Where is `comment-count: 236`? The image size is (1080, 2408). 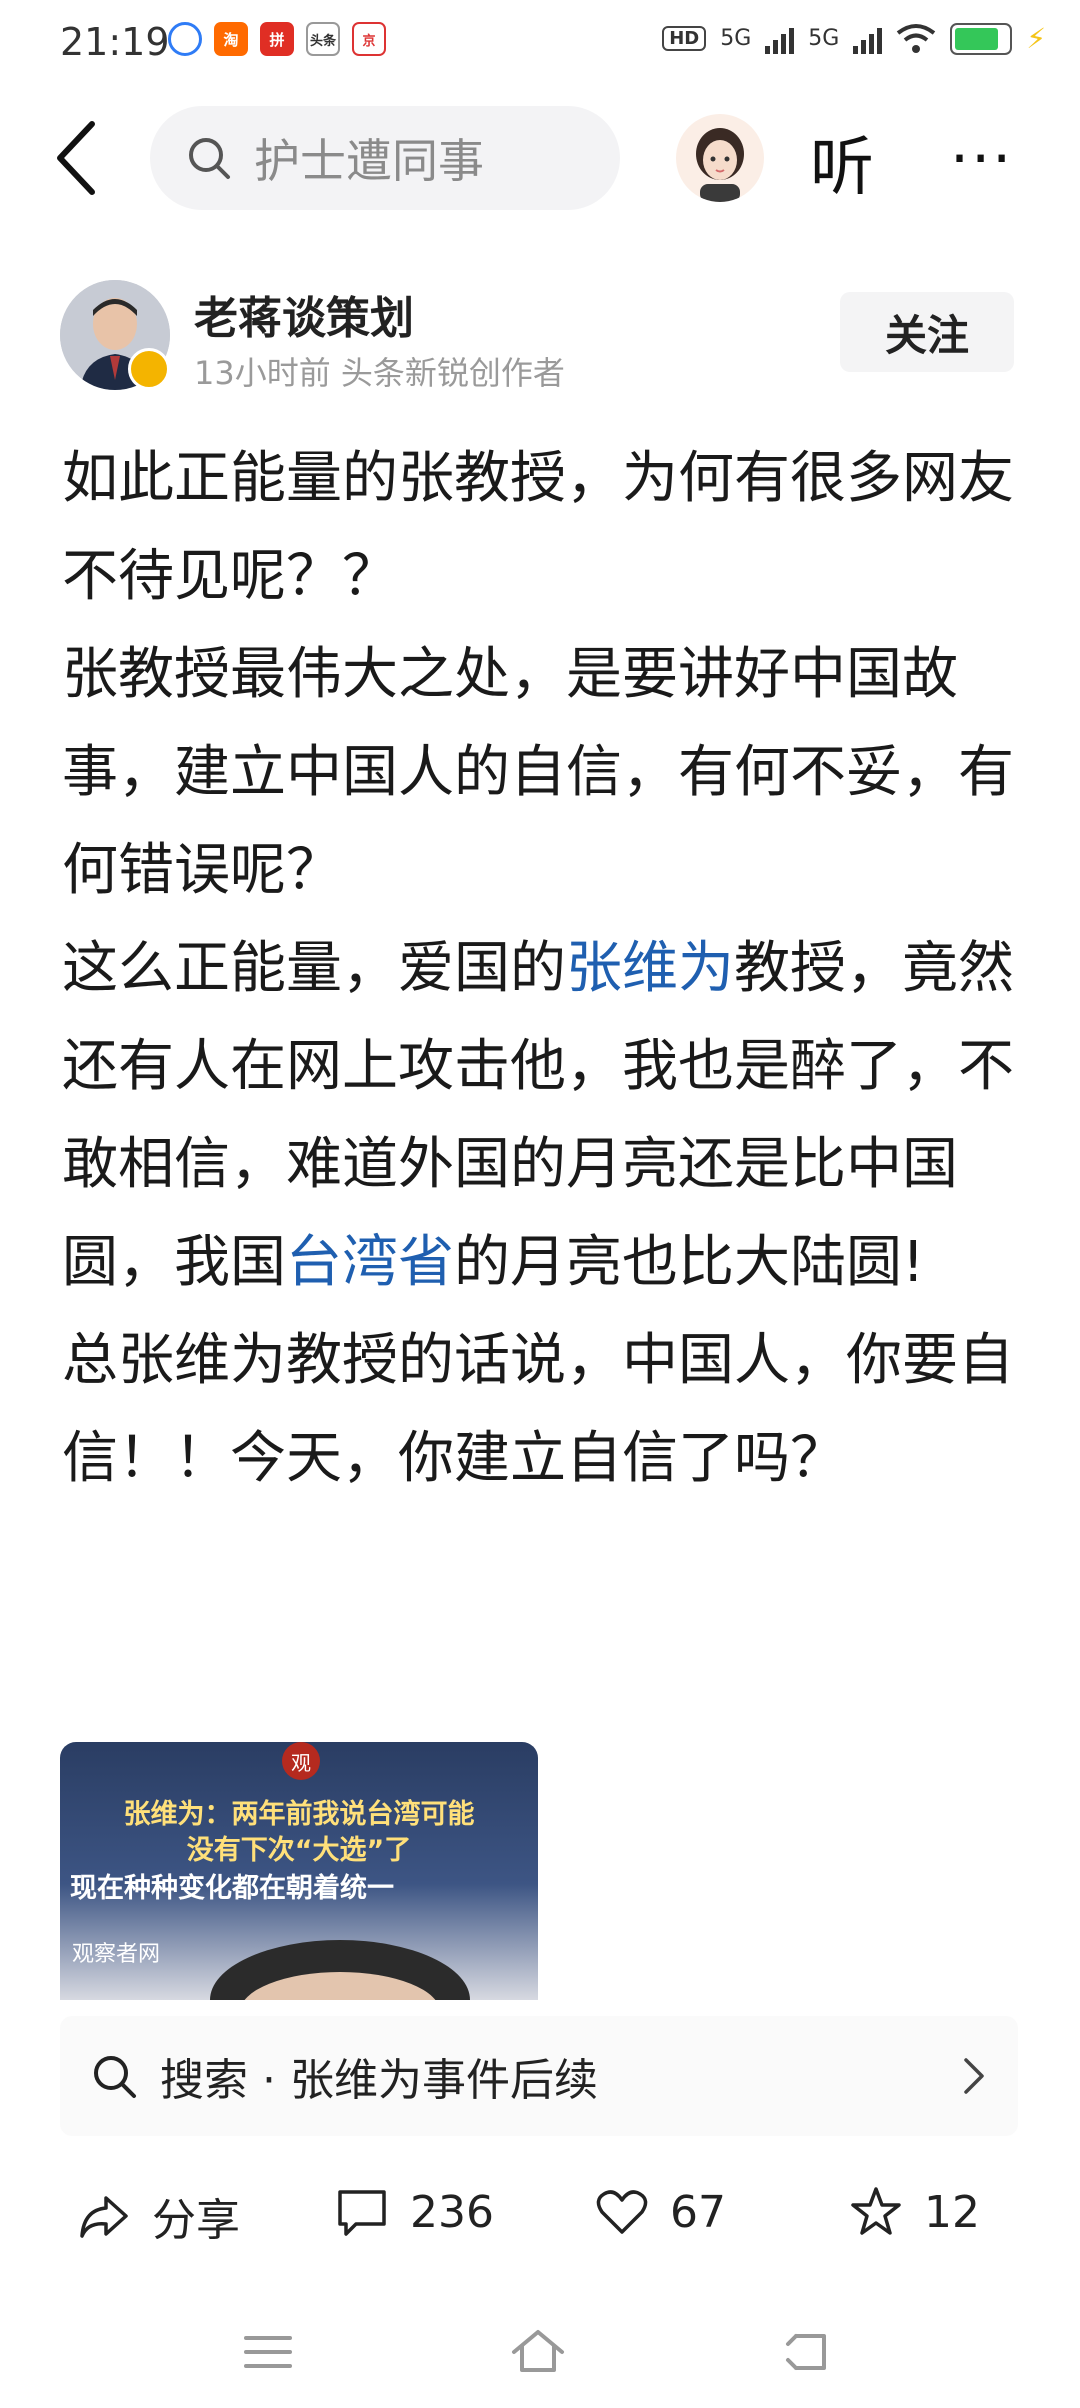 comment-count: 236 is located at coordinates (452, 2212).